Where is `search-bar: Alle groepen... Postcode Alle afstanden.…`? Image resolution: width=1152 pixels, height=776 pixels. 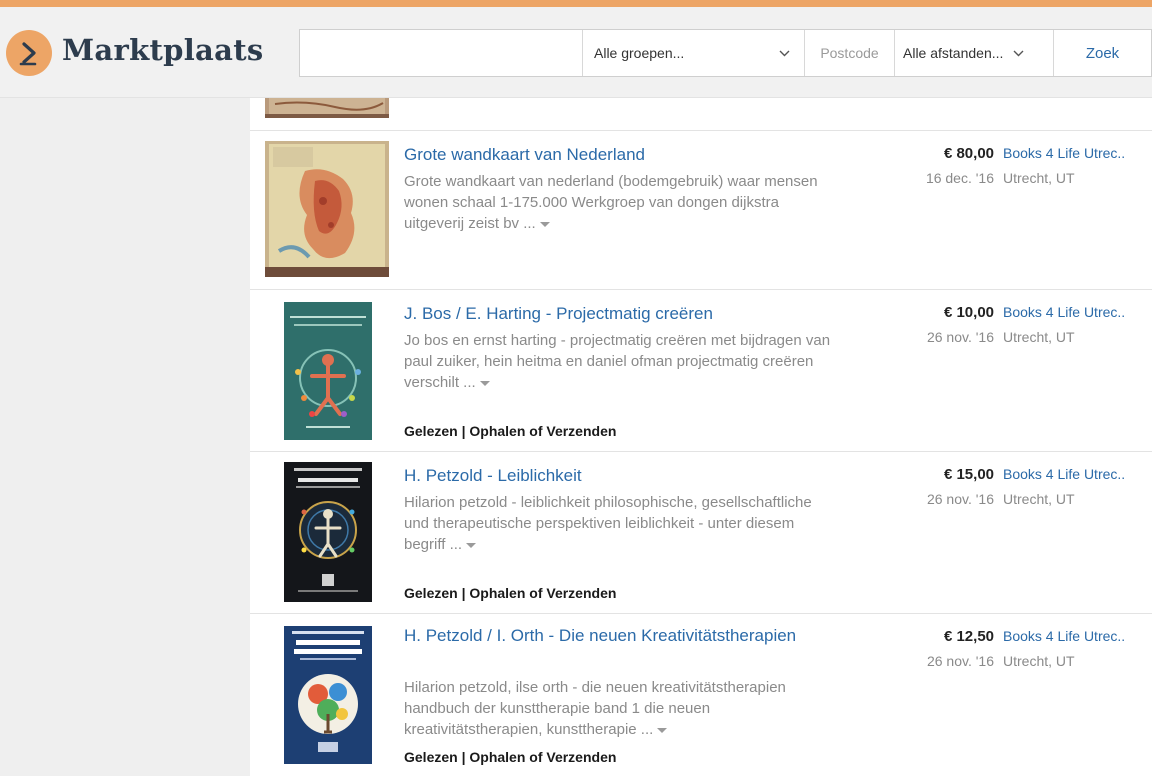 search-bar: Alle groepen... Postcode Alle afstanden.… is located at coordinates (725, 53).